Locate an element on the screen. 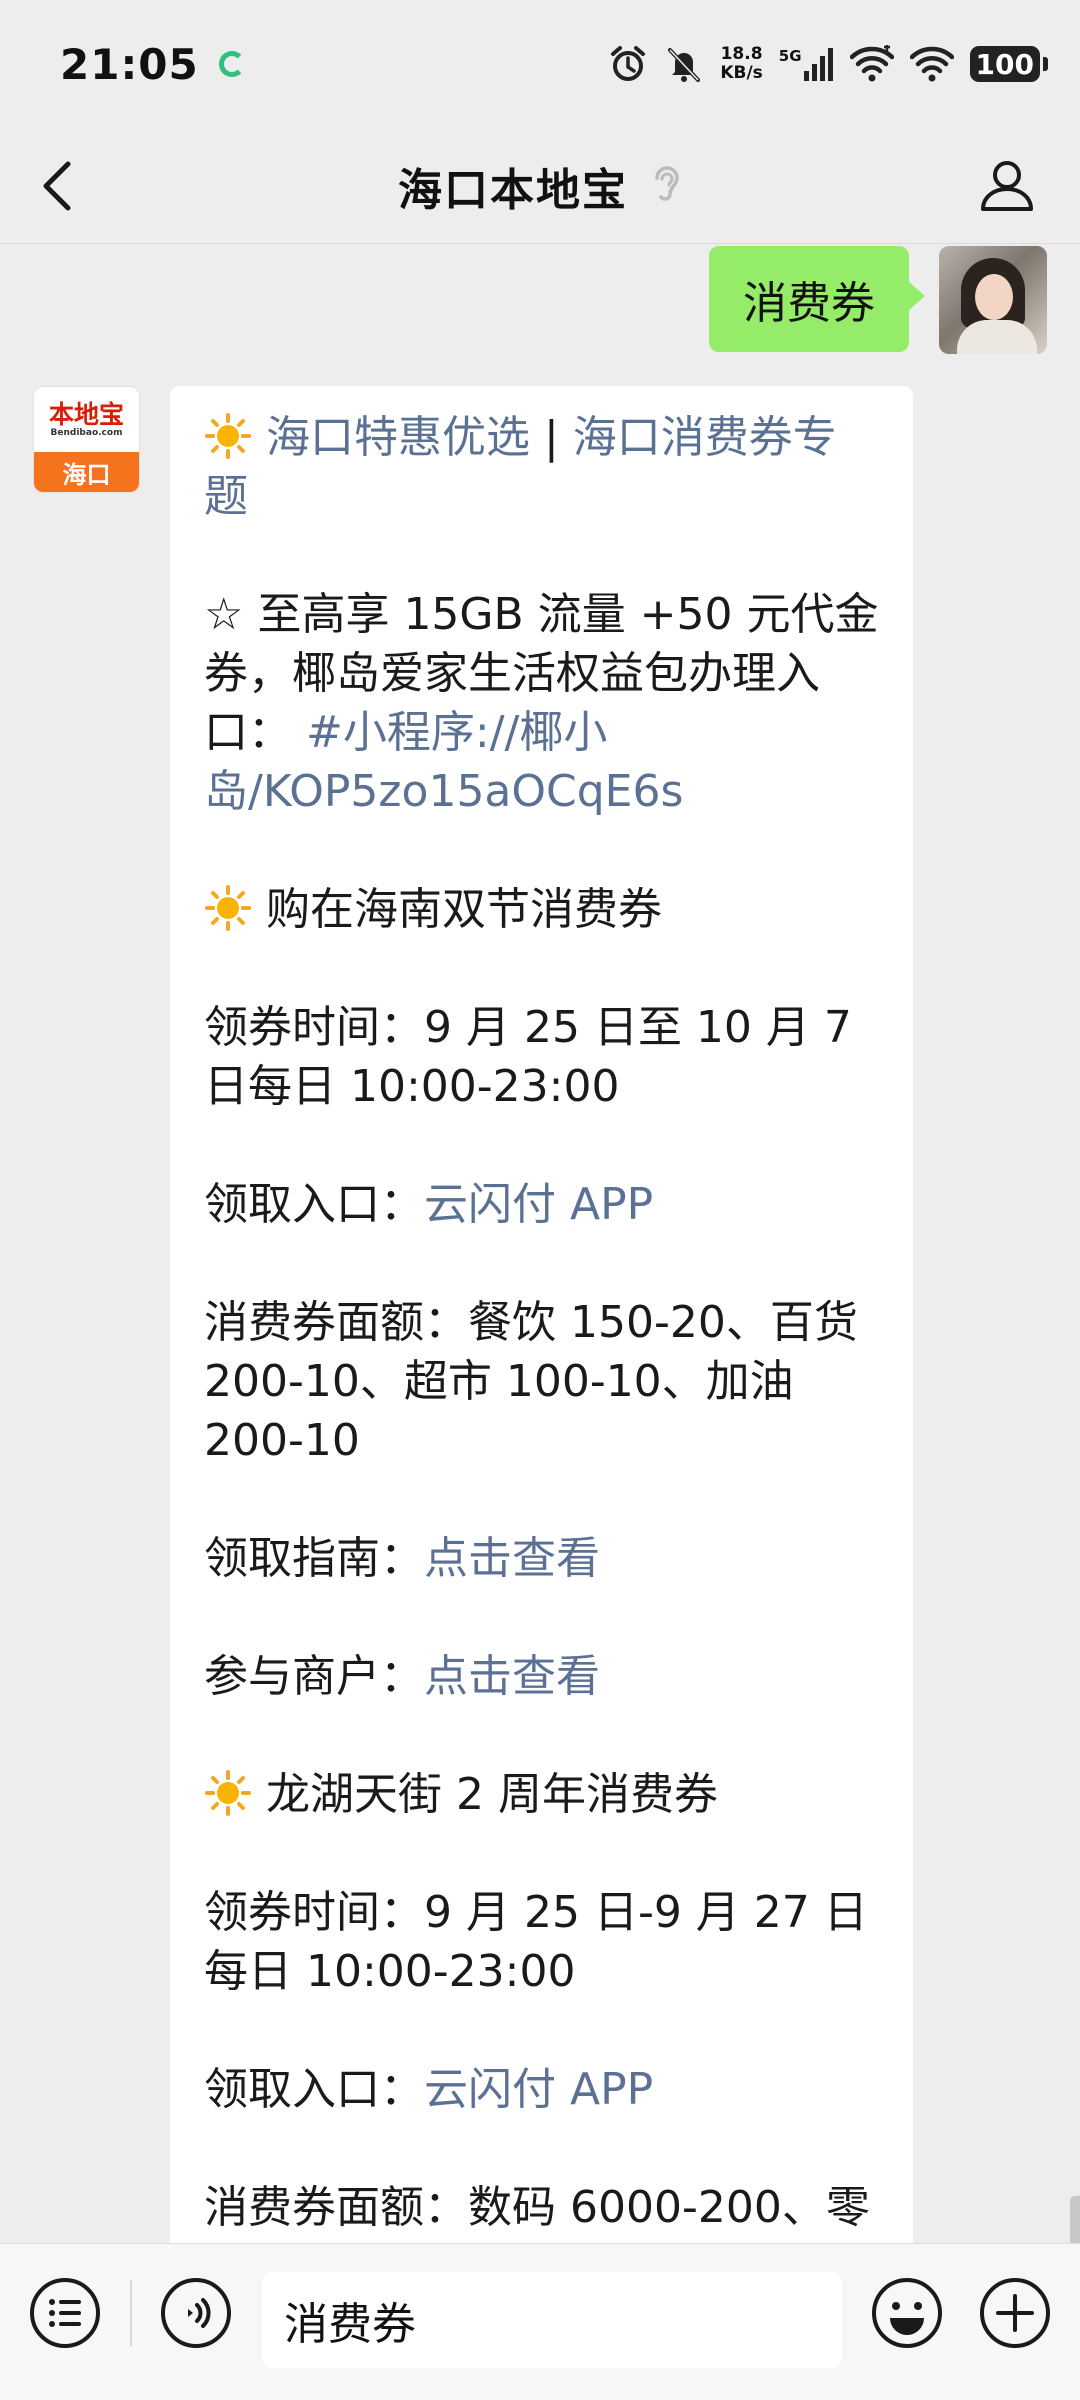 The width and height of the screenshot is (1080, 2400). person-icon is located at coordinates (1007, 186).